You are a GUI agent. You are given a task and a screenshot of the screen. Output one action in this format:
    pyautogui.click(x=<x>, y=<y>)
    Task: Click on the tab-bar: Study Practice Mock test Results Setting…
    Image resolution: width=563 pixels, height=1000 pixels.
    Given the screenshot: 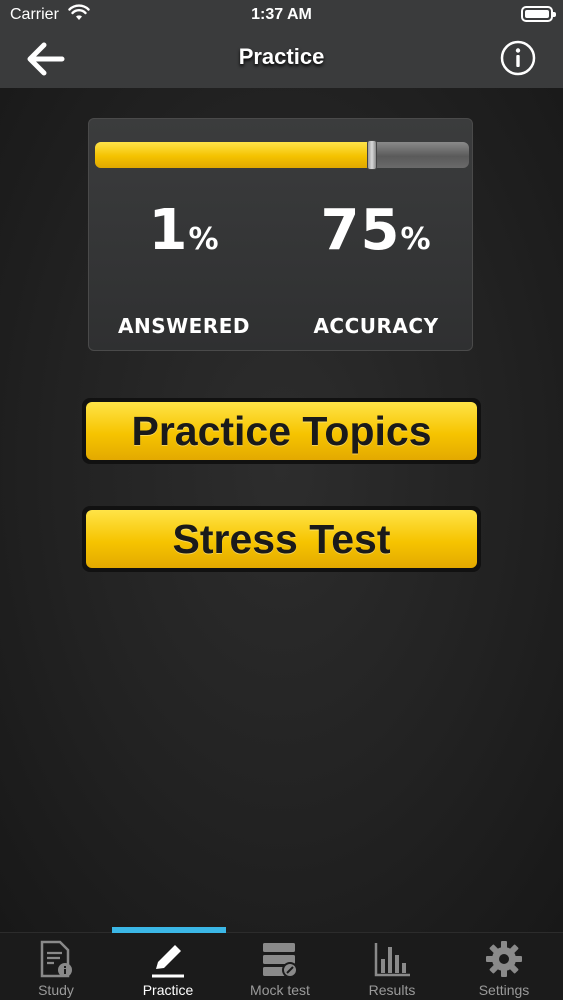 What is the action you would take?
    pyautogui.click(x=281, y=963)
    